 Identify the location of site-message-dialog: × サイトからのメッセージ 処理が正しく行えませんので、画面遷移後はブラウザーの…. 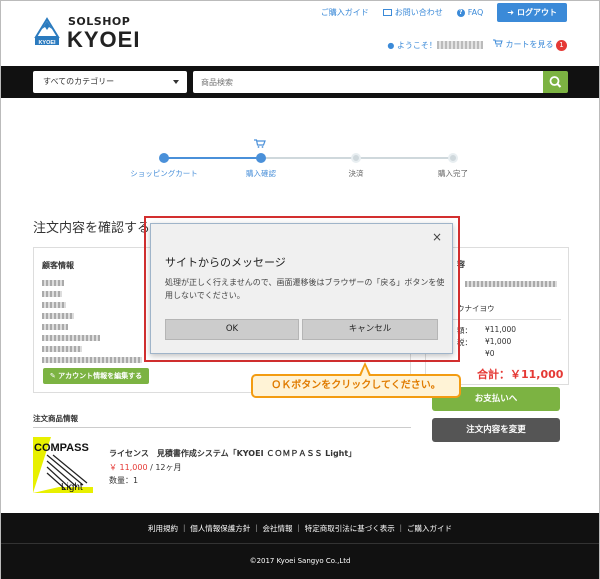
(301, 288).